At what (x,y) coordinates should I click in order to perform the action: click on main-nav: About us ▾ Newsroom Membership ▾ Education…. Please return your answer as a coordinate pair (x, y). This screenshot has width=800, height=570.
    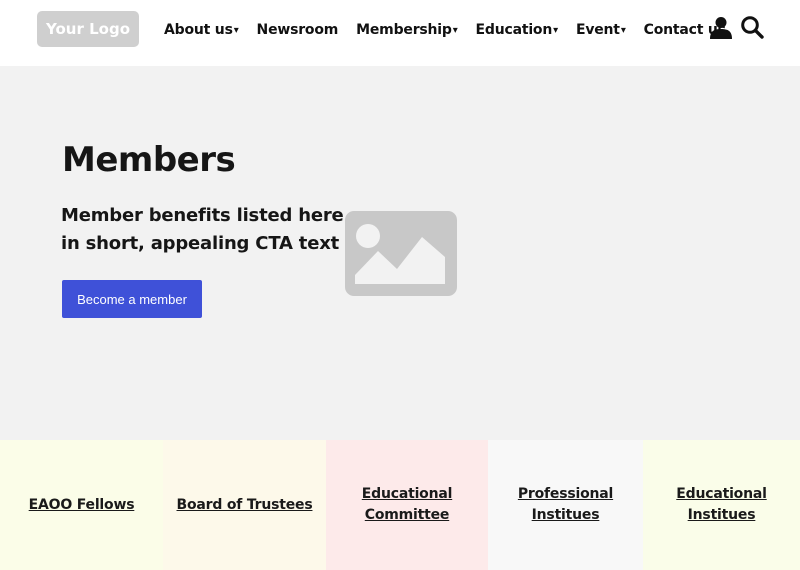
    Looking at the image, I should click on (445, 30).